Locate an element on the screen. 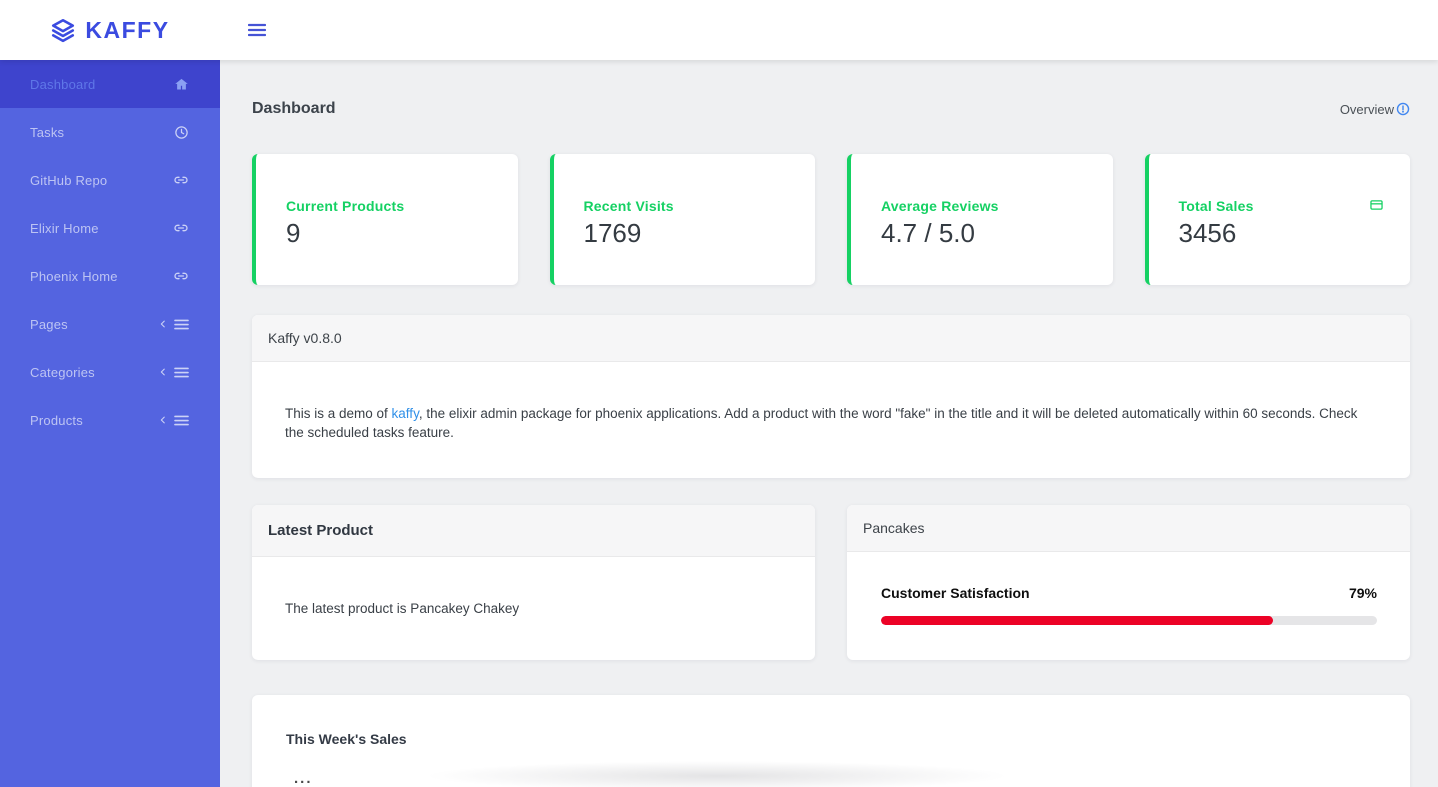  chart-shadow is located at coordinates (717, 774).